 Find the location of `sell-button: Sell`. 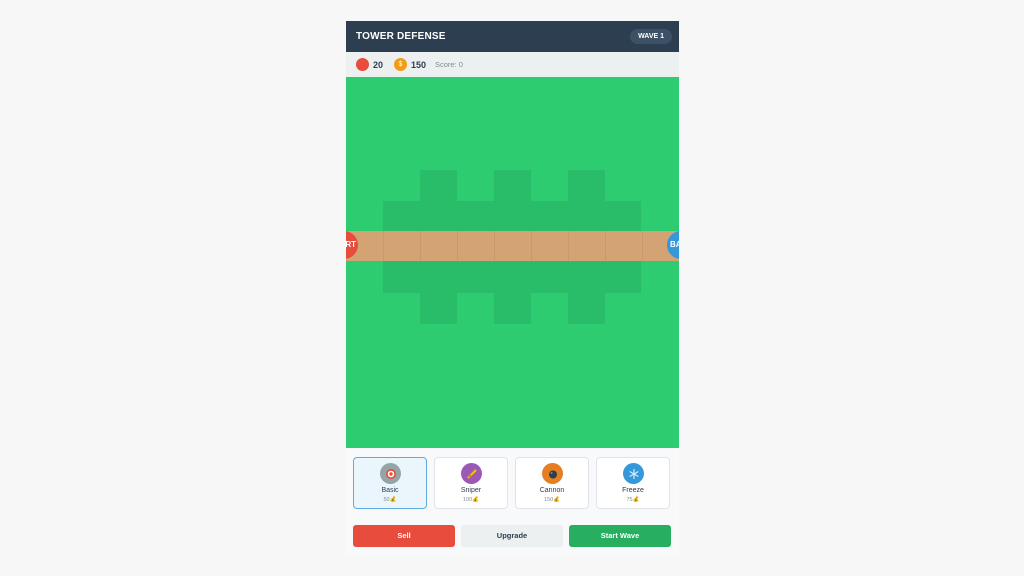

sell-button: Sell is located at coordinates (404, 536).